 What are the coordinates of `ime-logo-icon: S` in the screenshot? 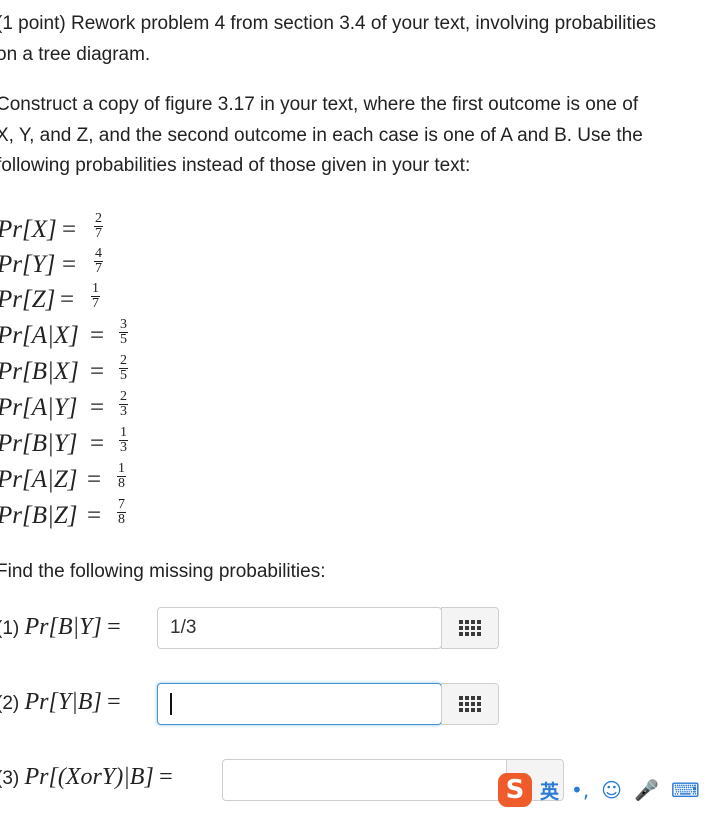 It's located at (515, 790).